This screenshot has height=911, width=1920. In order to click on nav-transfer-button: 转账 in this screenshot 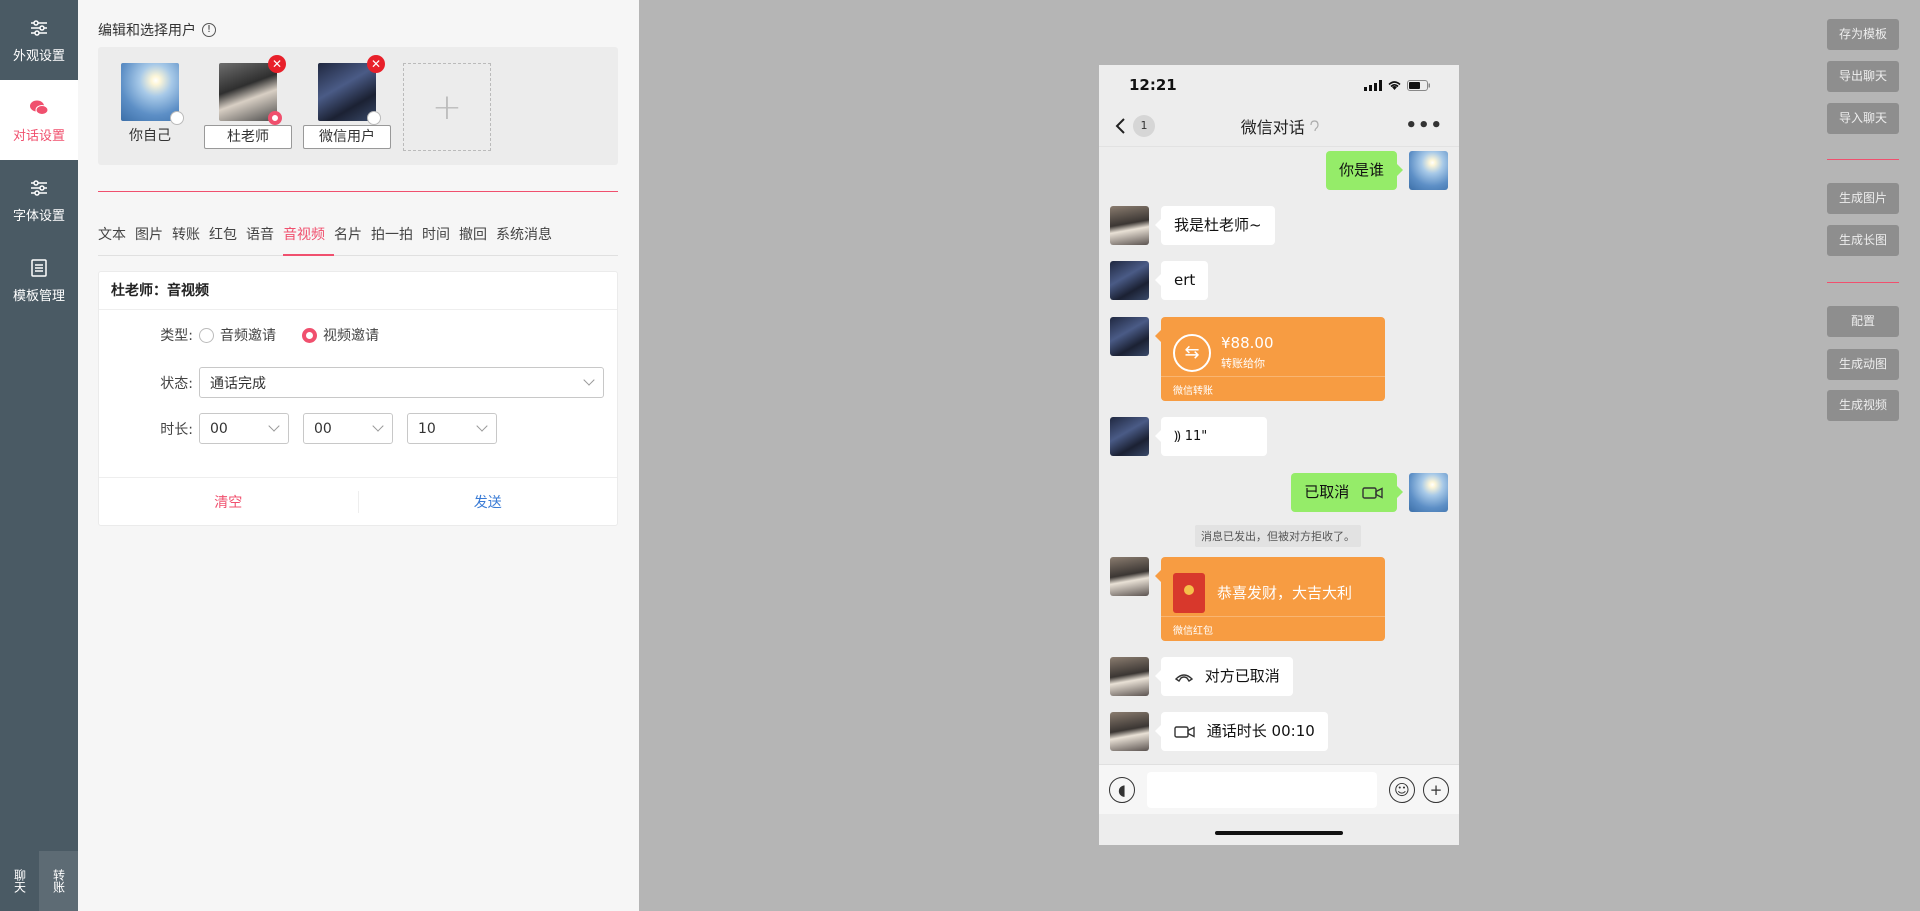, I will do `click(58, 881)`.